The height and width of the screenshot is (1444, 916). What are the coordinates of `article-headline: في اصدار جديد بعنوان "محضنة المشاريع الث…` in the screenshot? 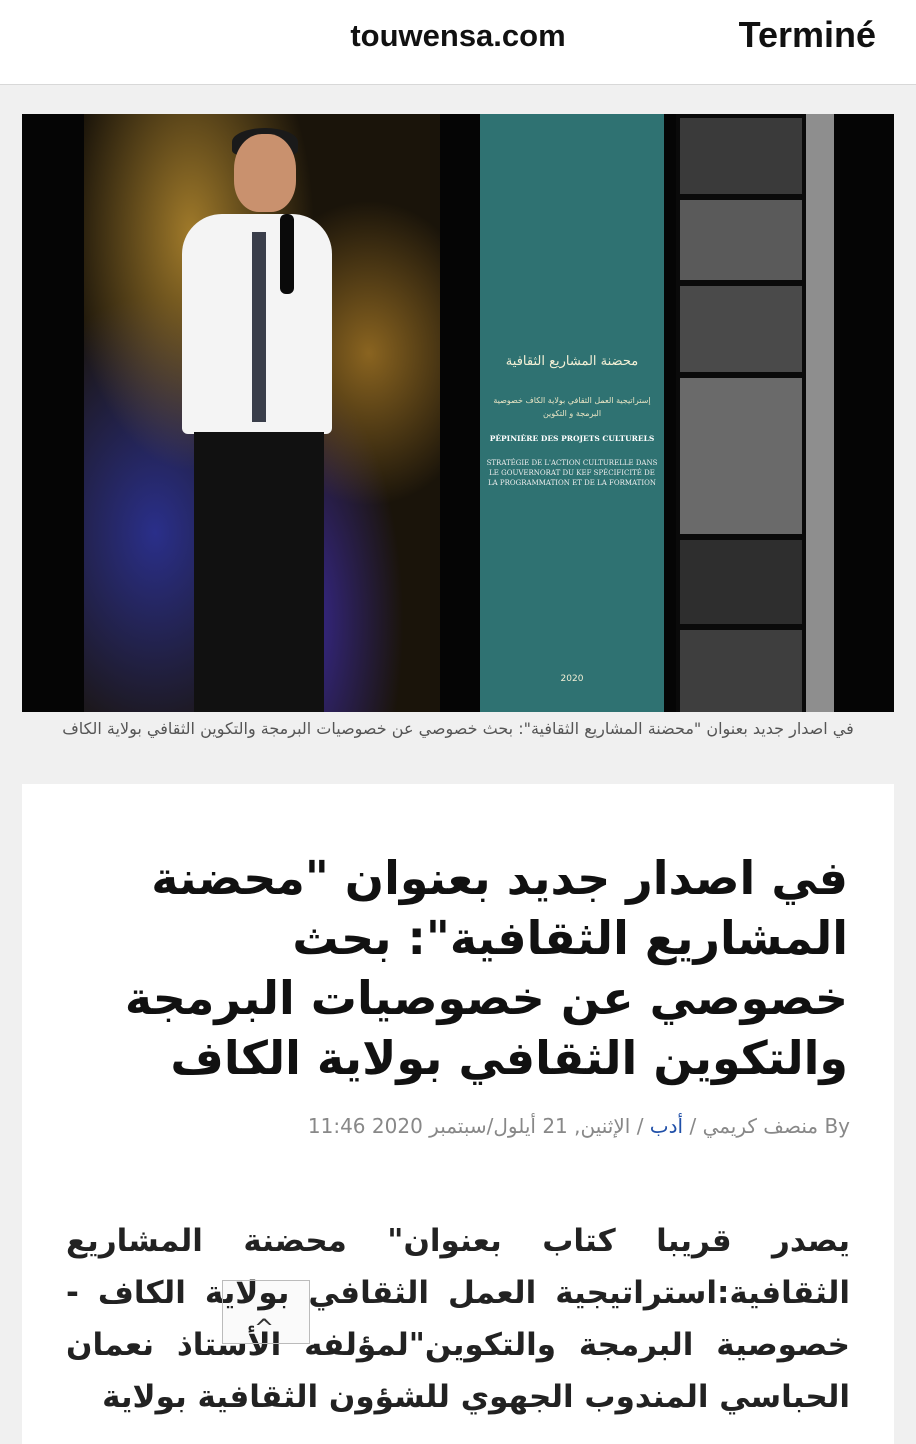 It's located at (486, 968).